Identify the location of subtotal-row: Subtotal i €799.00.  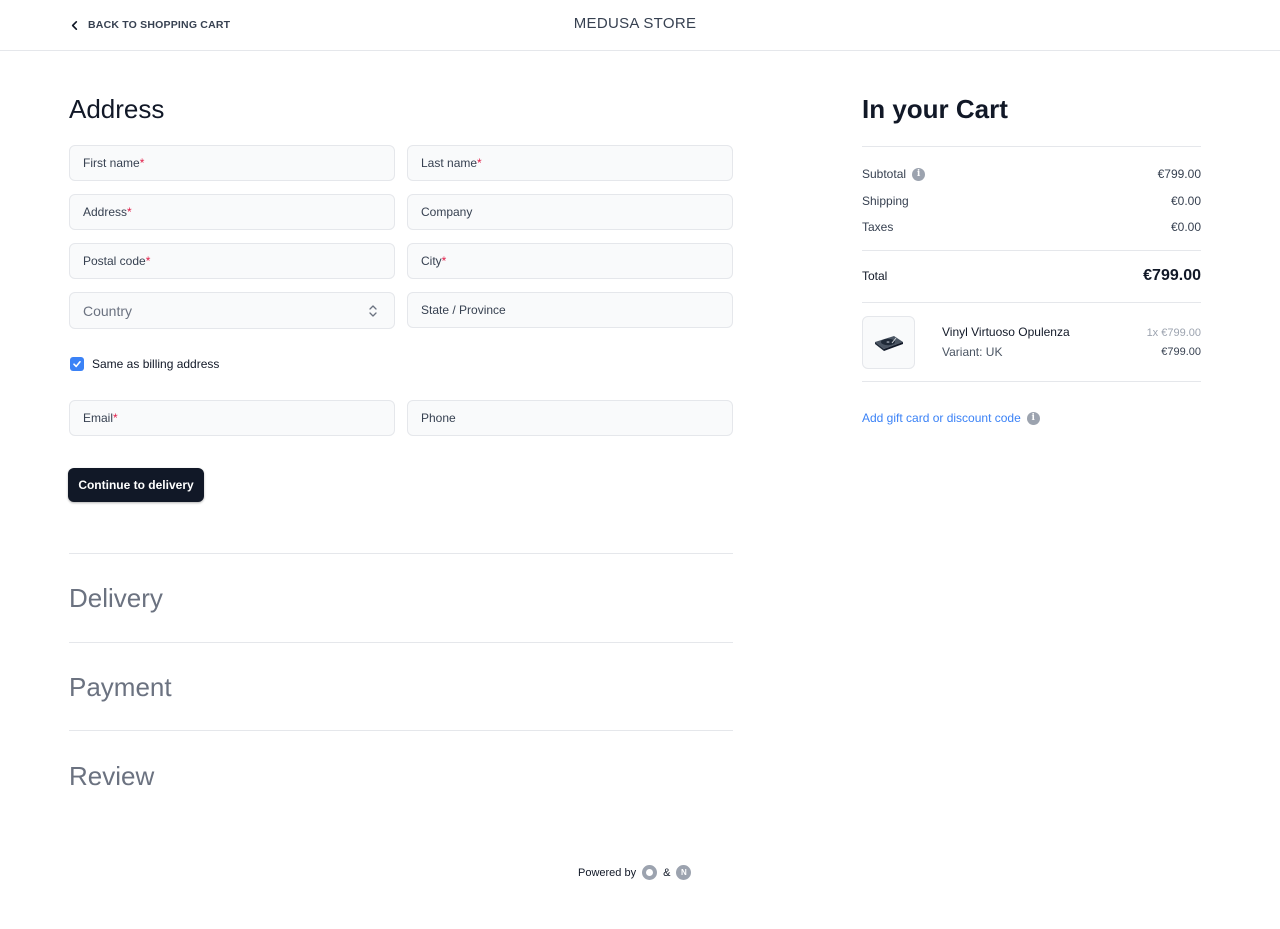
(1031, 174).